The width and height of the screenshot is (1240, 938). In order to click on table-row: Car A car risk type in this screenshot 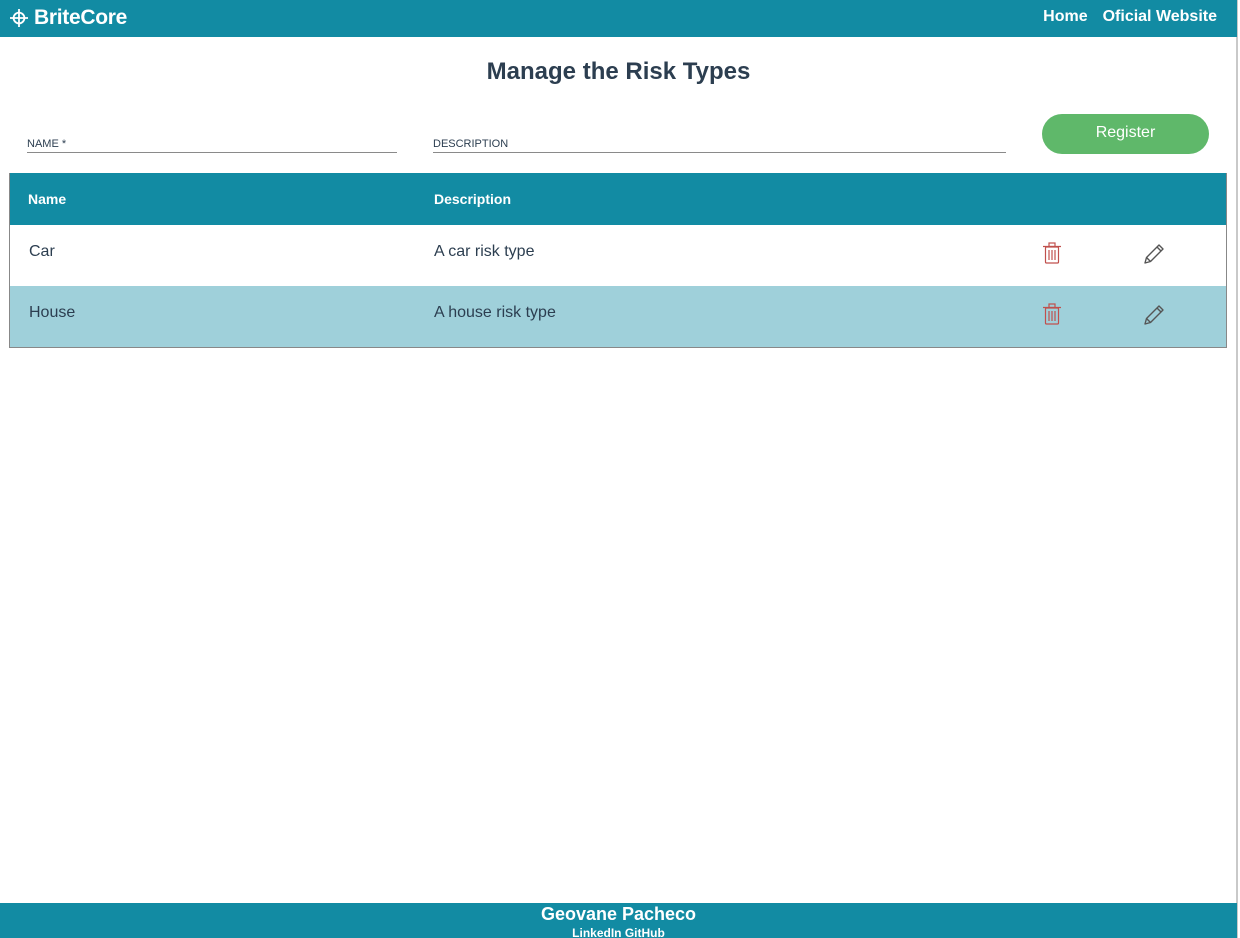, I will do `click(618, 255)`.